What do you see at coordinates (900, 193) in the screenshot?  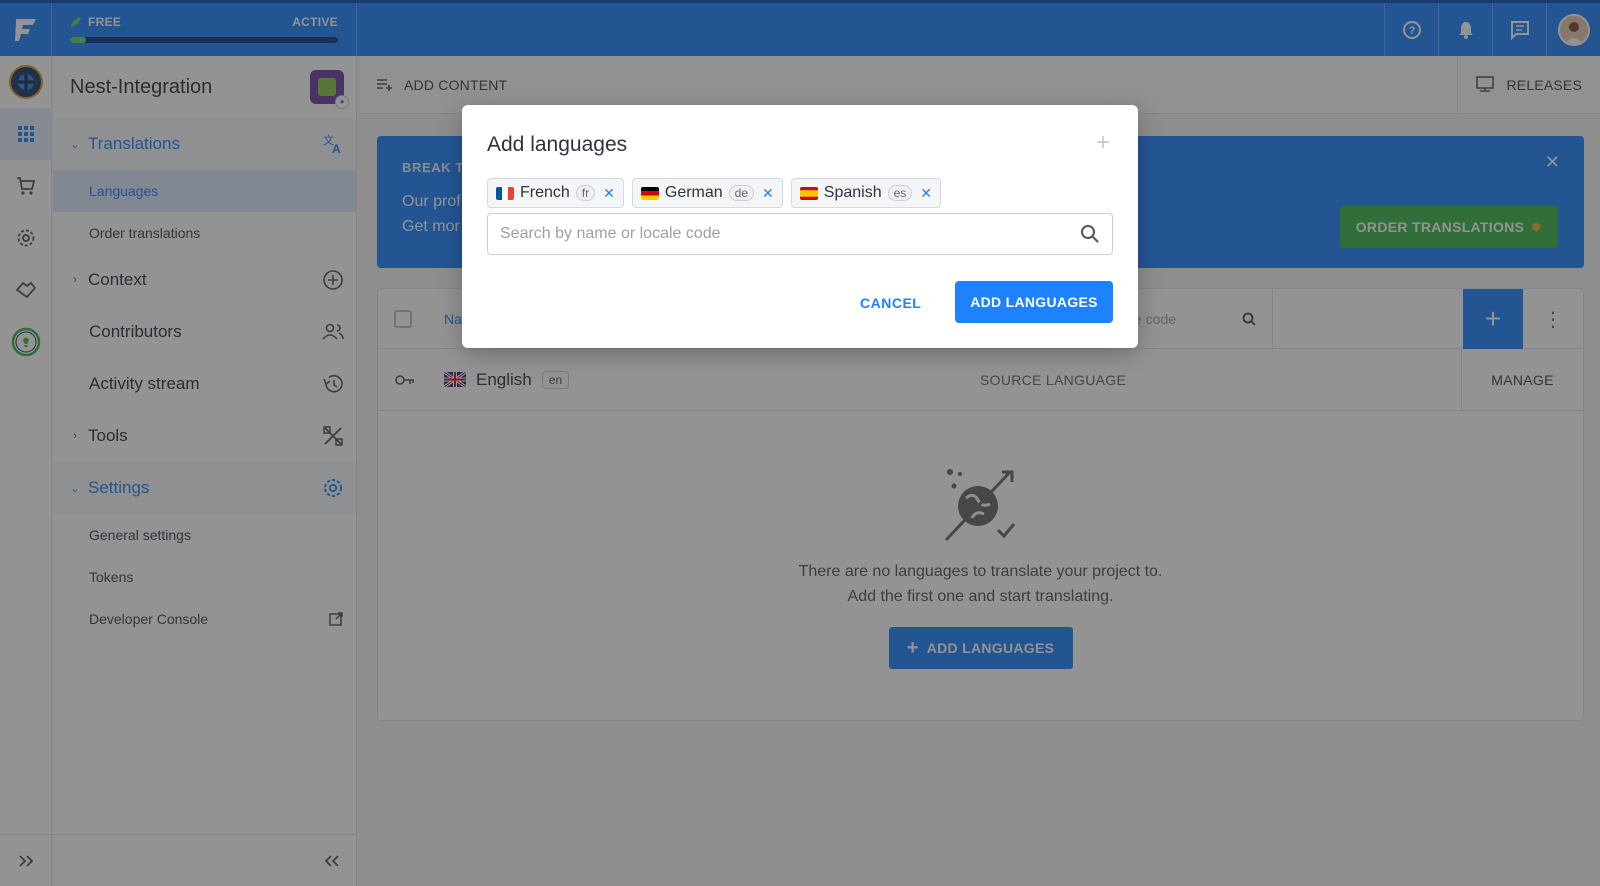 I see `chip-code: es` at bounding box center [900, 193].